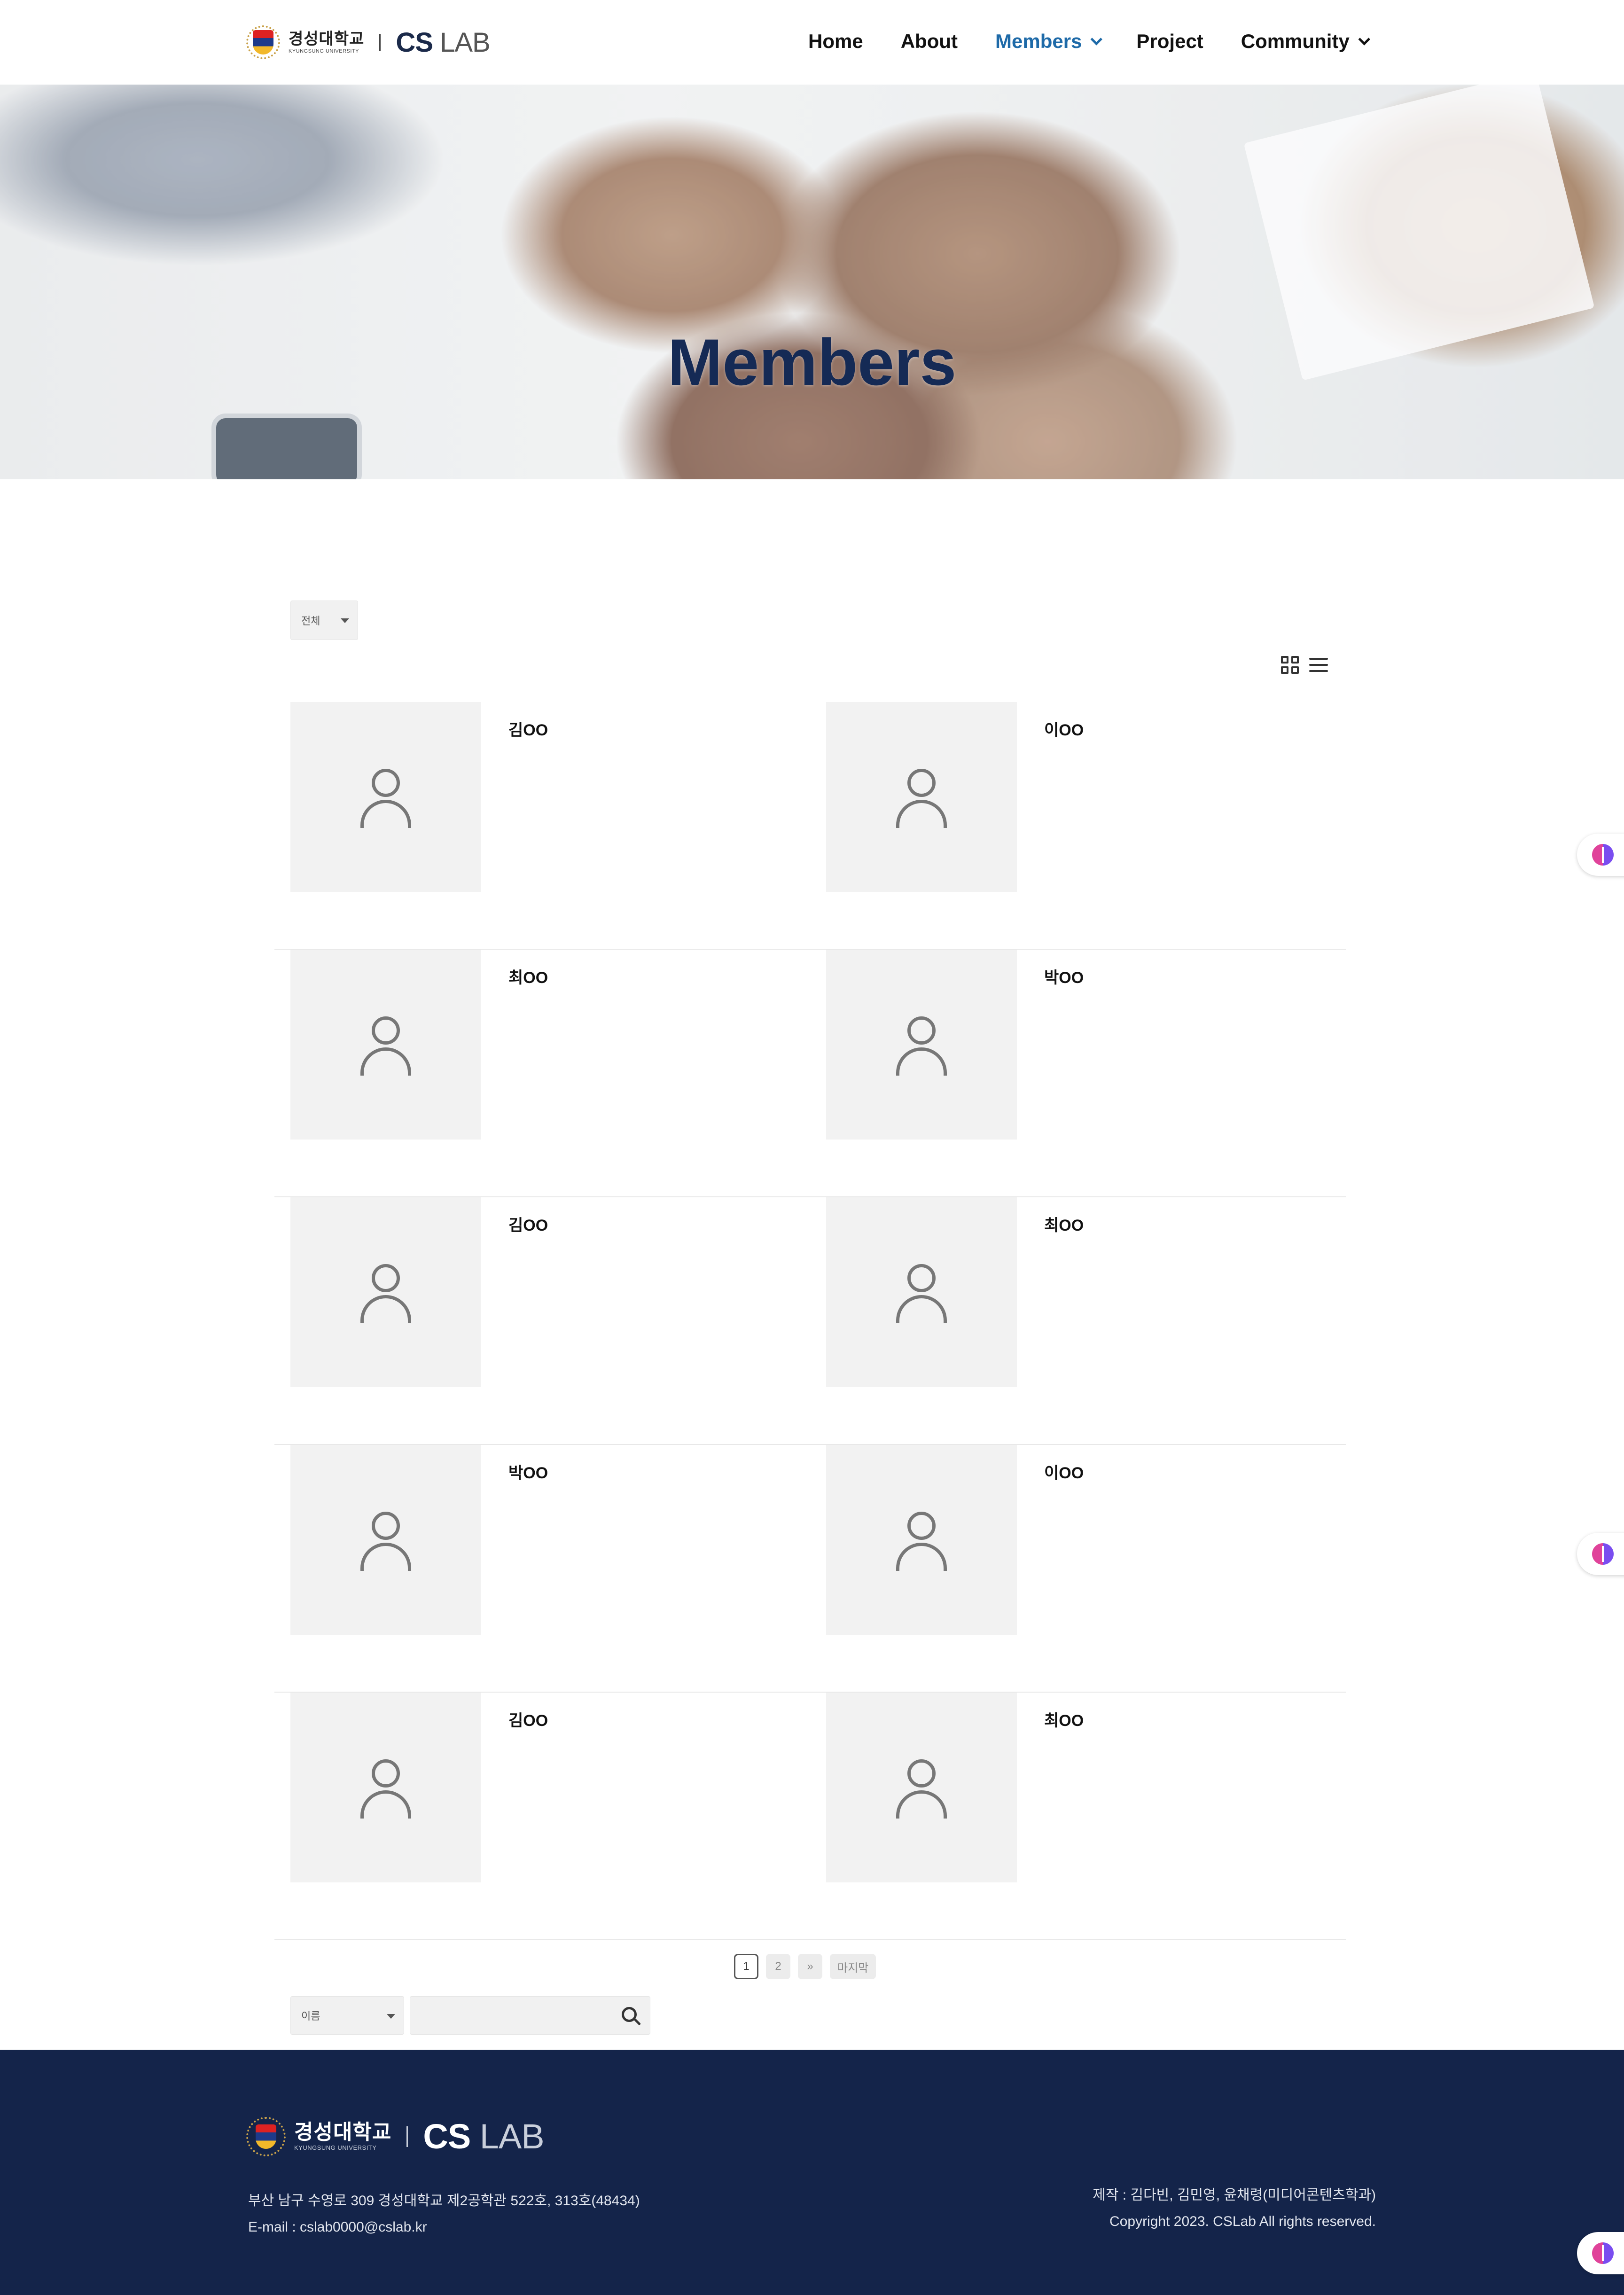 The height and width of the screenshot is (2295, 1624). What do you see at coordinates (810, 1569) in the screenshot?
I see `member-row: 박OO 이OO` at bounding box center [810, 1569].